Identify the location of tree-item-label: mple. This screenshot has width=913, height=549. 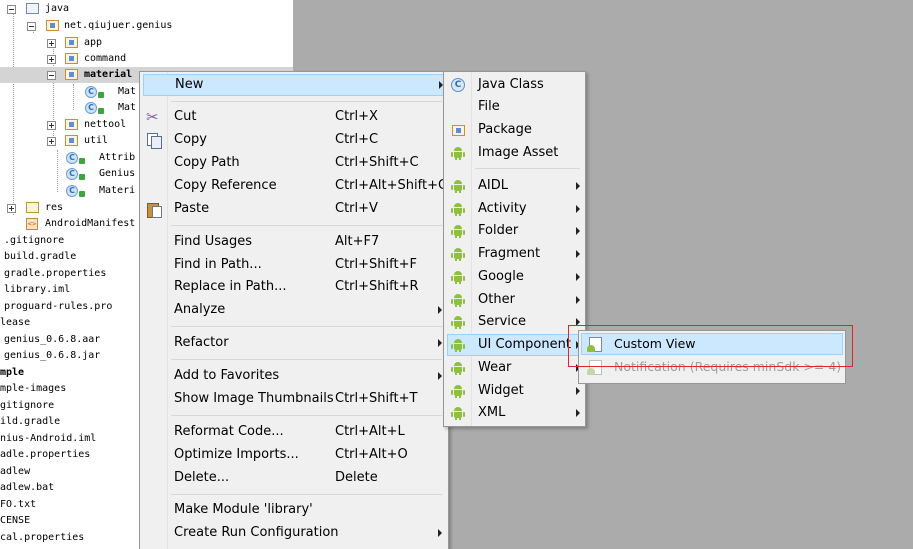
(12, 372).